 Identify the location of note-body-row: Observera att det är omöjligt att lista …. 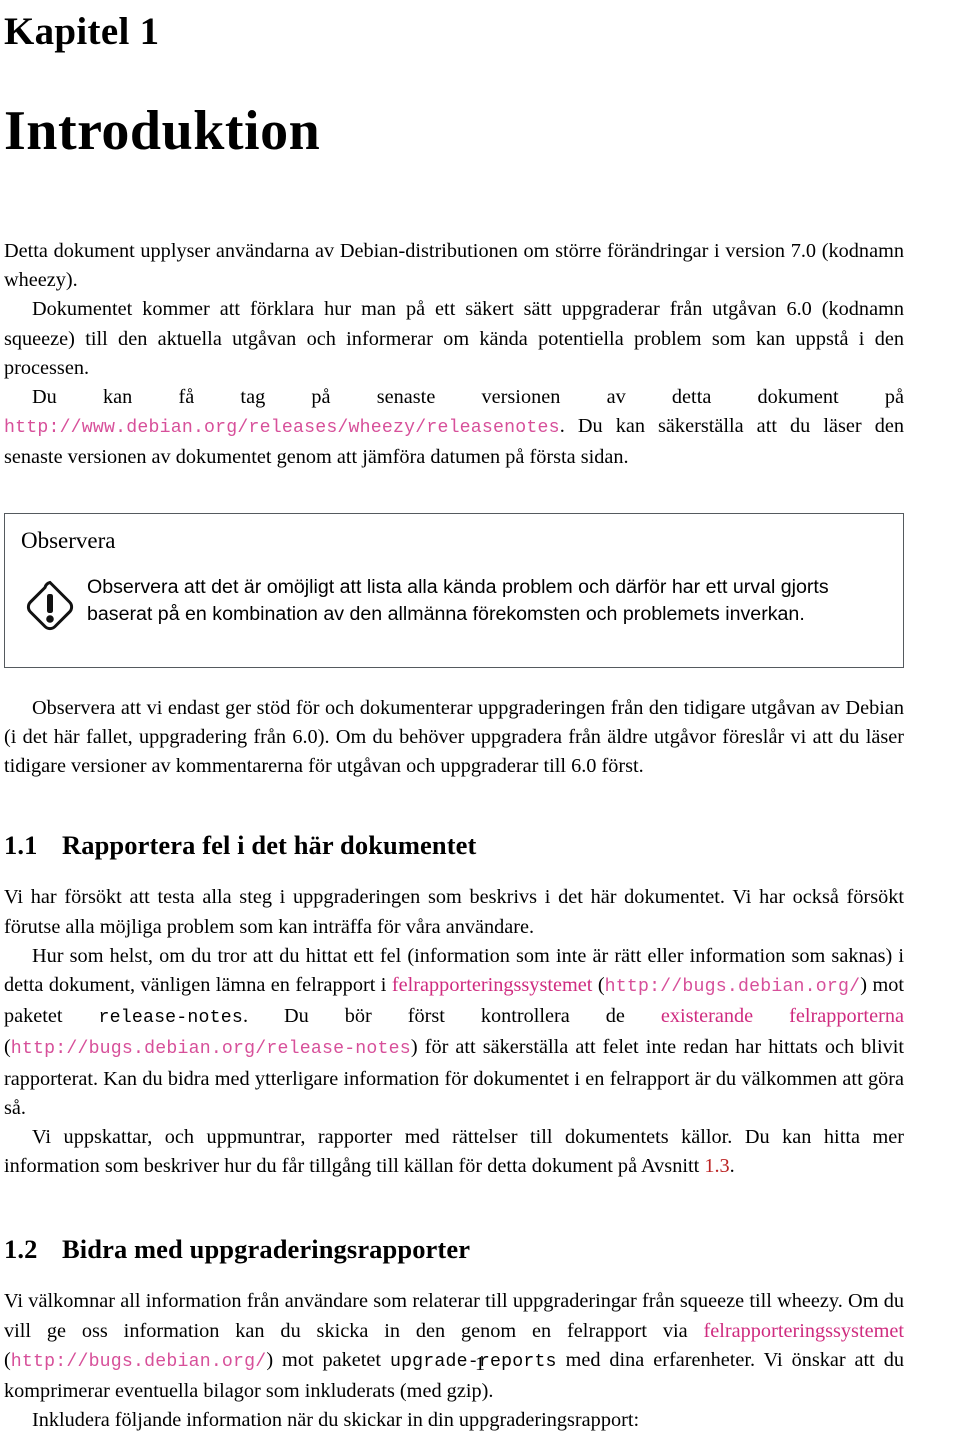
(453, 601).